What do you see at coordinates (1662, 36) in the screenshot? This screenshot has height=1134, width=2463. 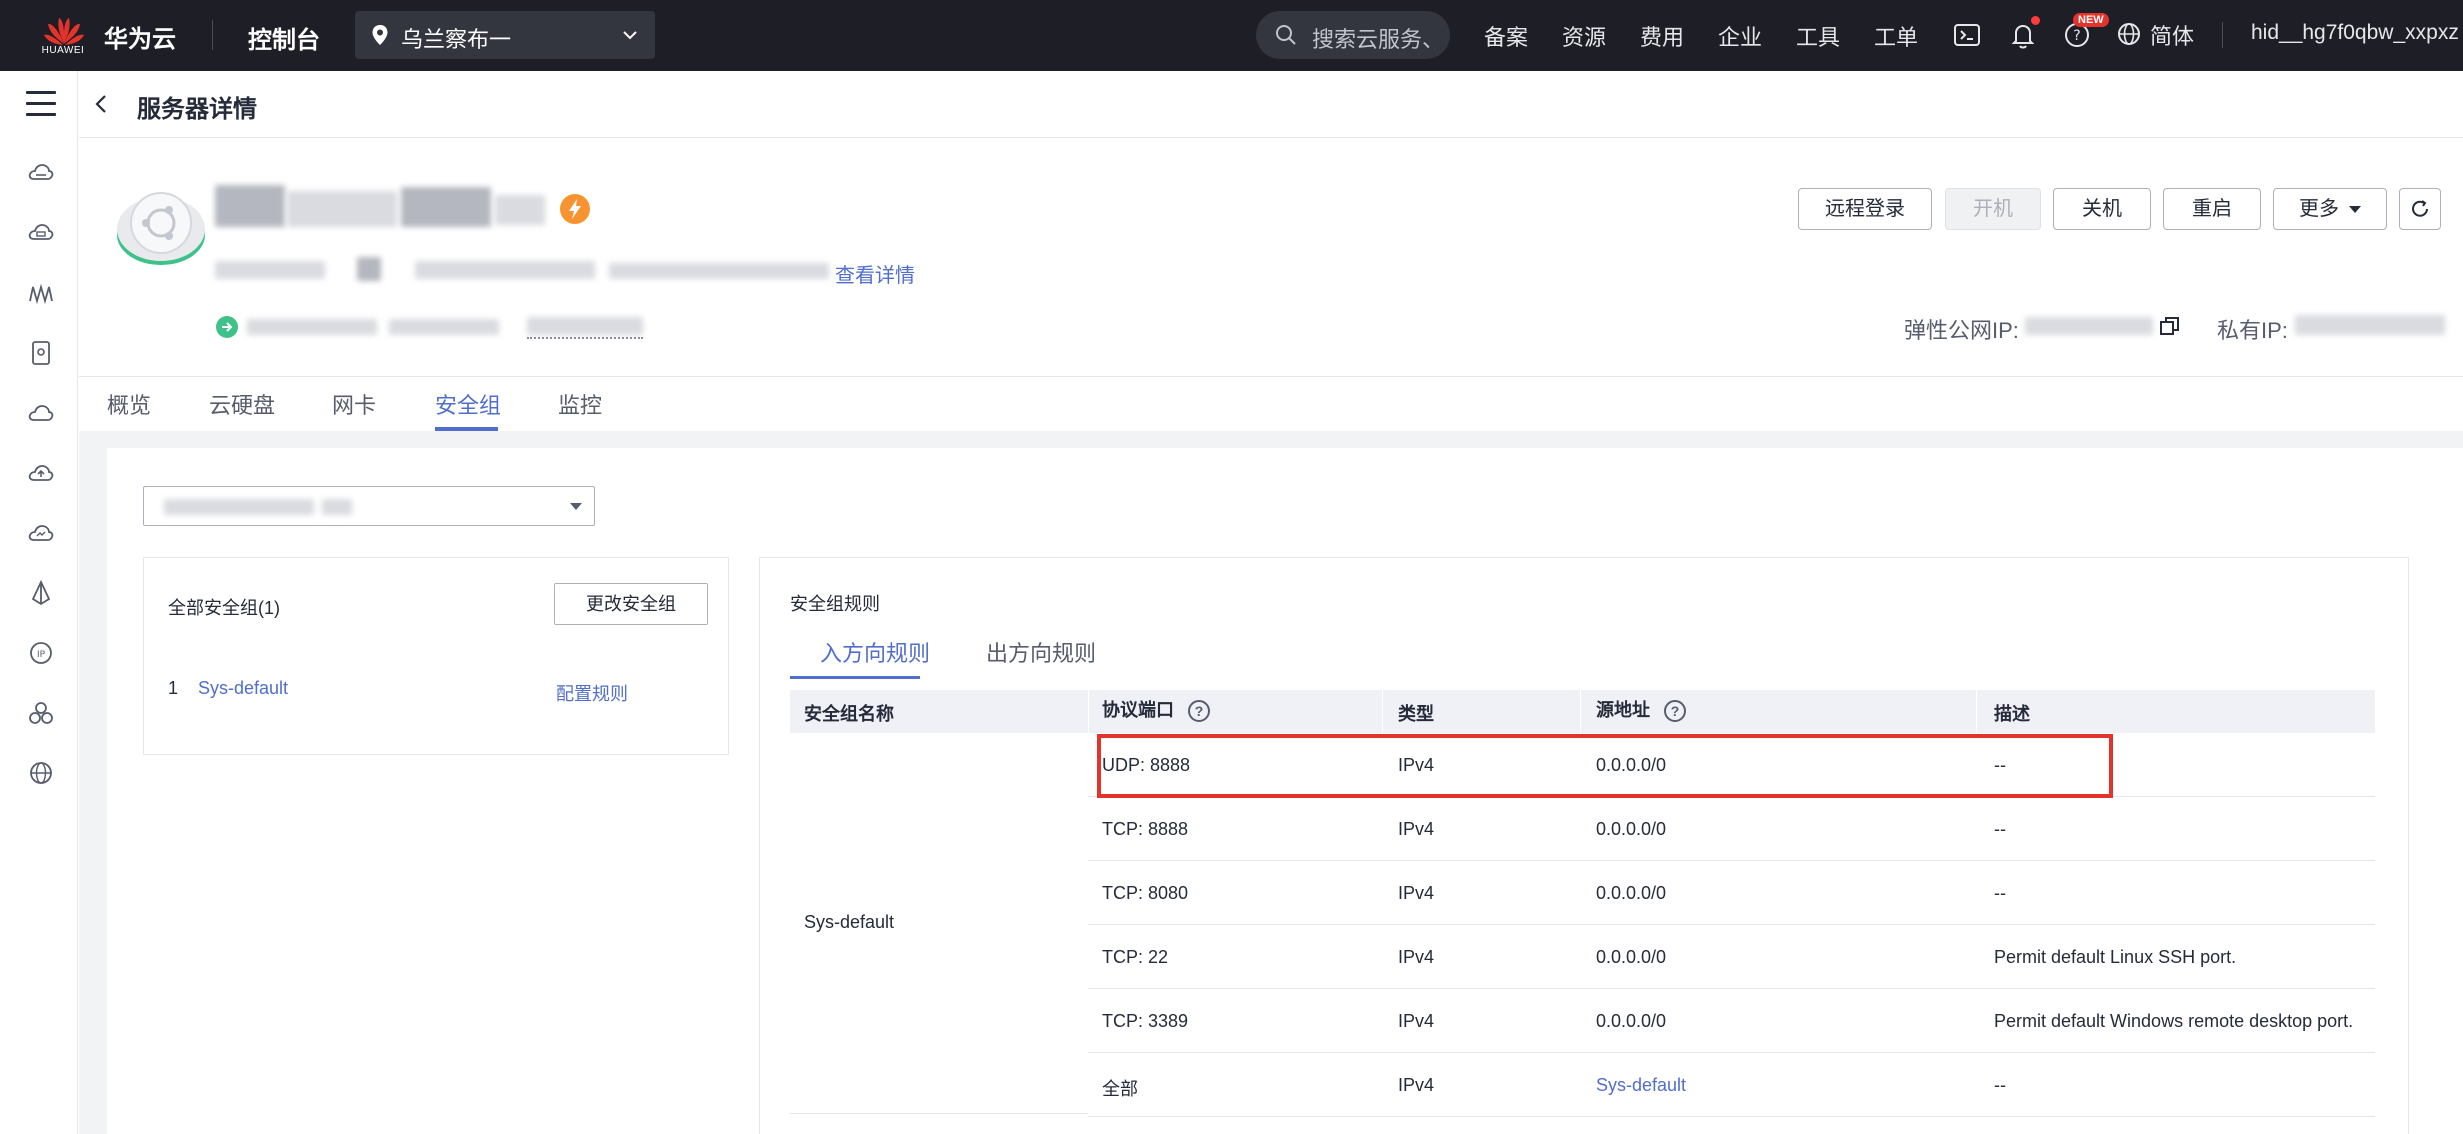 I see `menu-billing: 费用` at bounding box center [1662, 36].